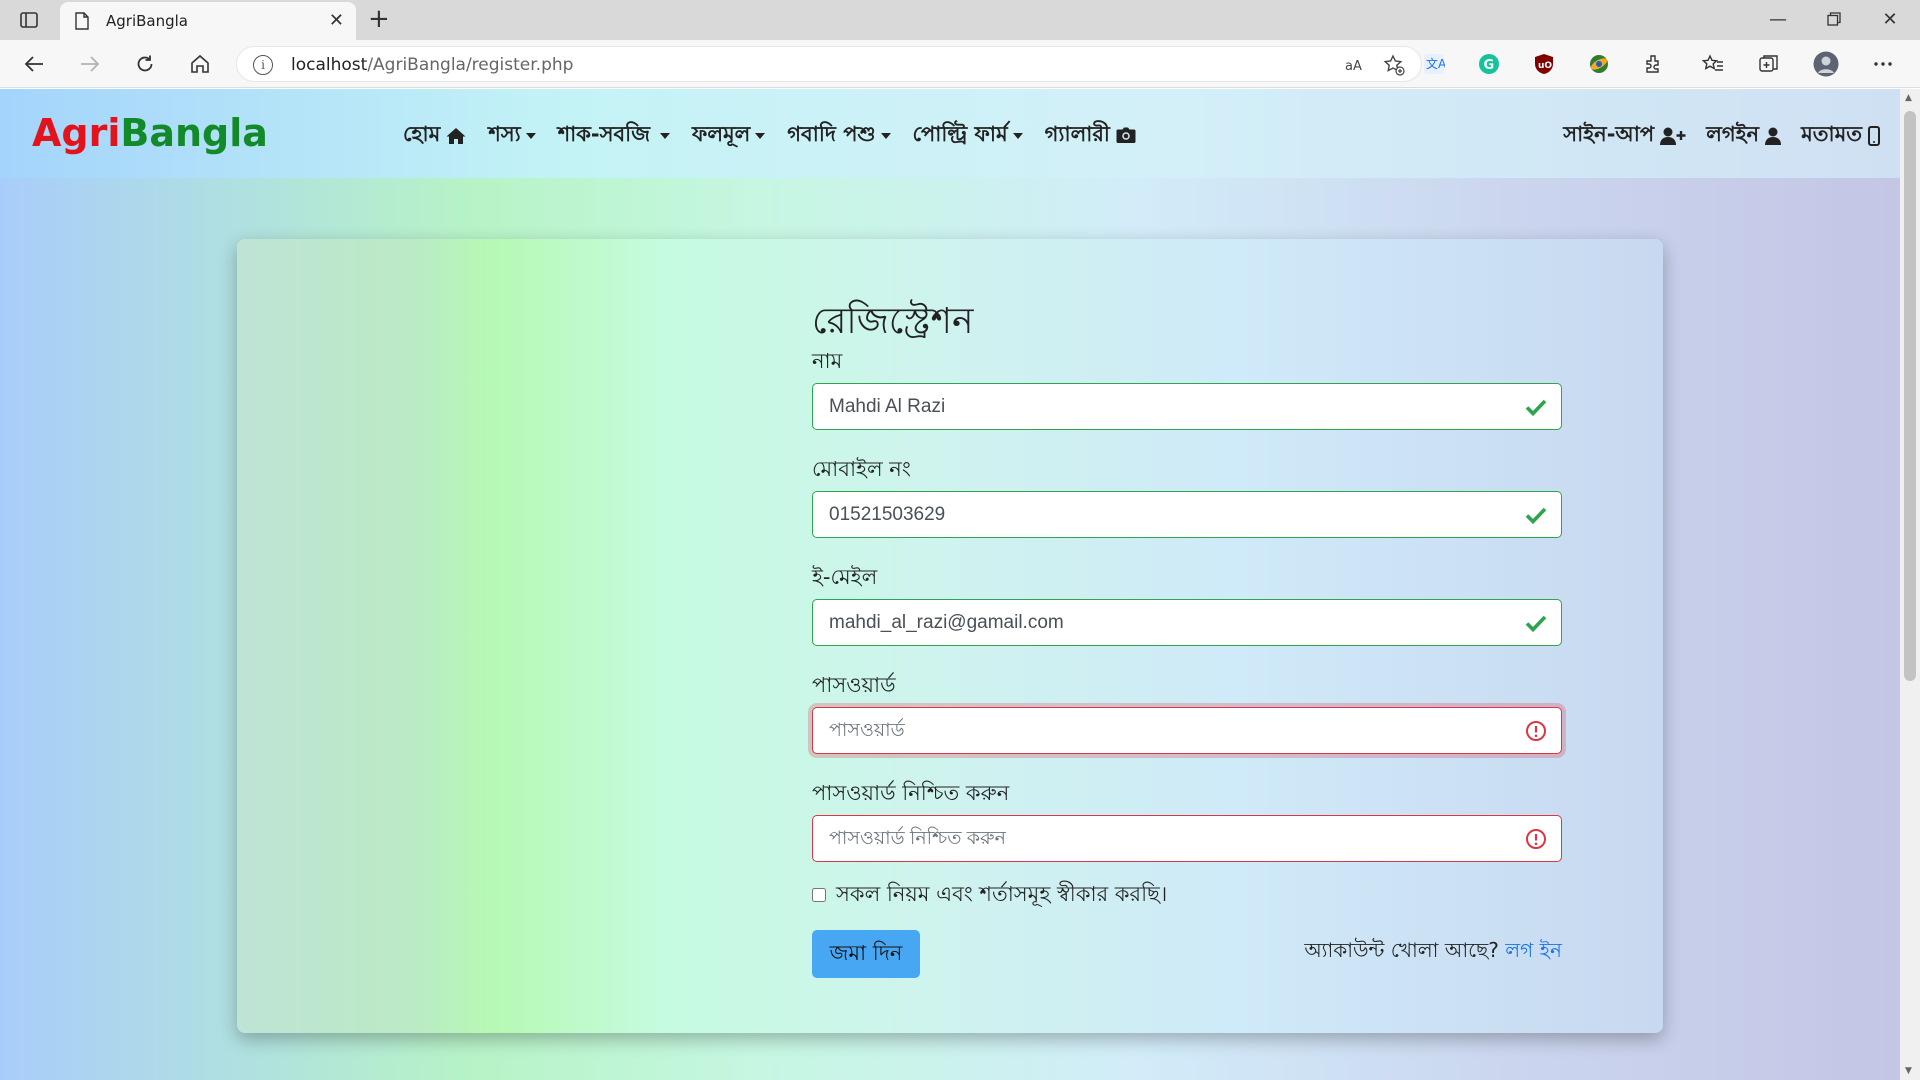 The width and height of the screenshot is (1920, 1080). What do you see at coordinates (1126, 135) in the screenshot?
I see `camera-icon` at bounding box center [1126, 135].